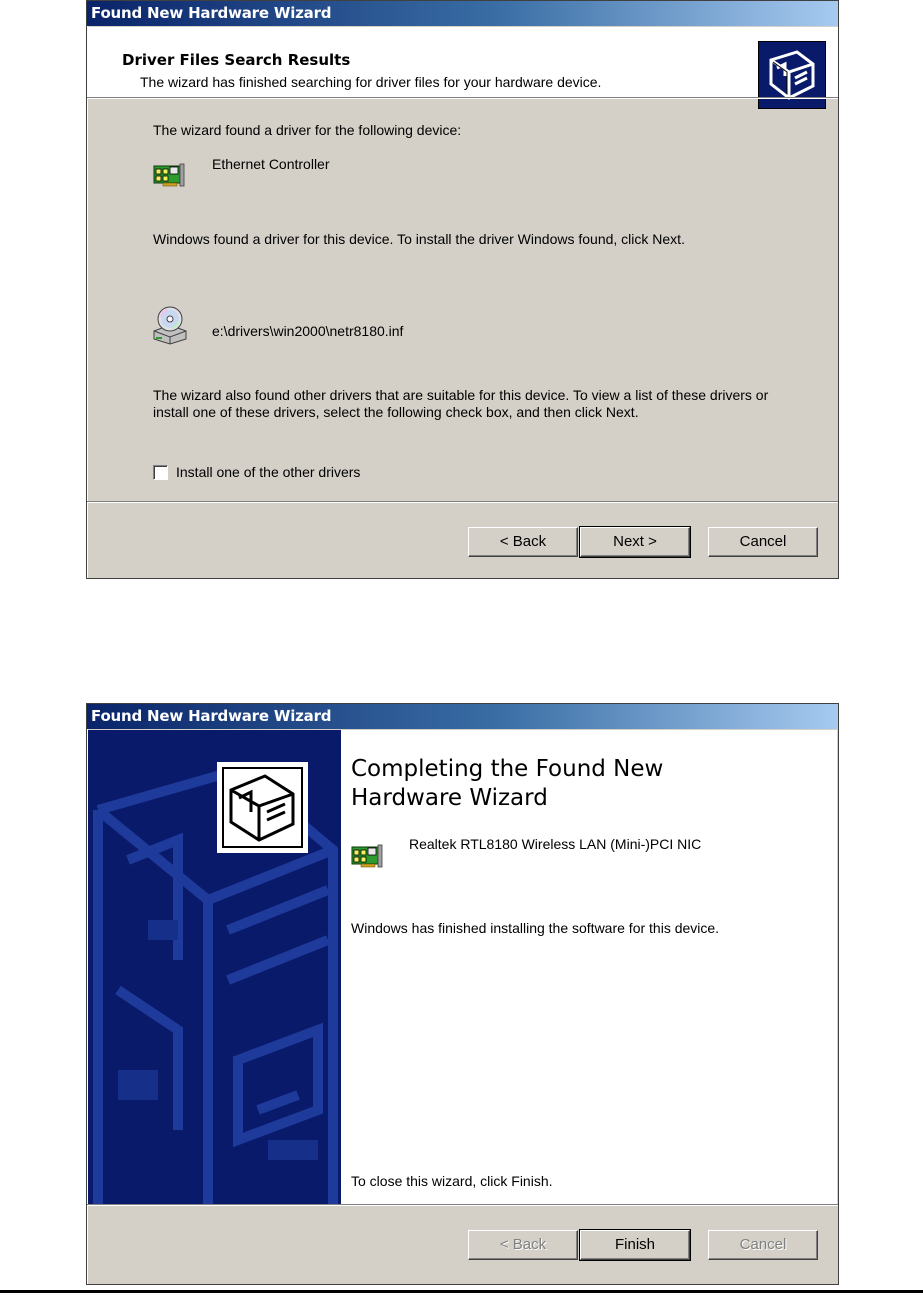 The height and width of the screenshot is (1302, 923). What do you see at coordinates (236, 60) in the screenshot?
I see `header-title: Driver Files Search Results` at bounding box center [236, 60].